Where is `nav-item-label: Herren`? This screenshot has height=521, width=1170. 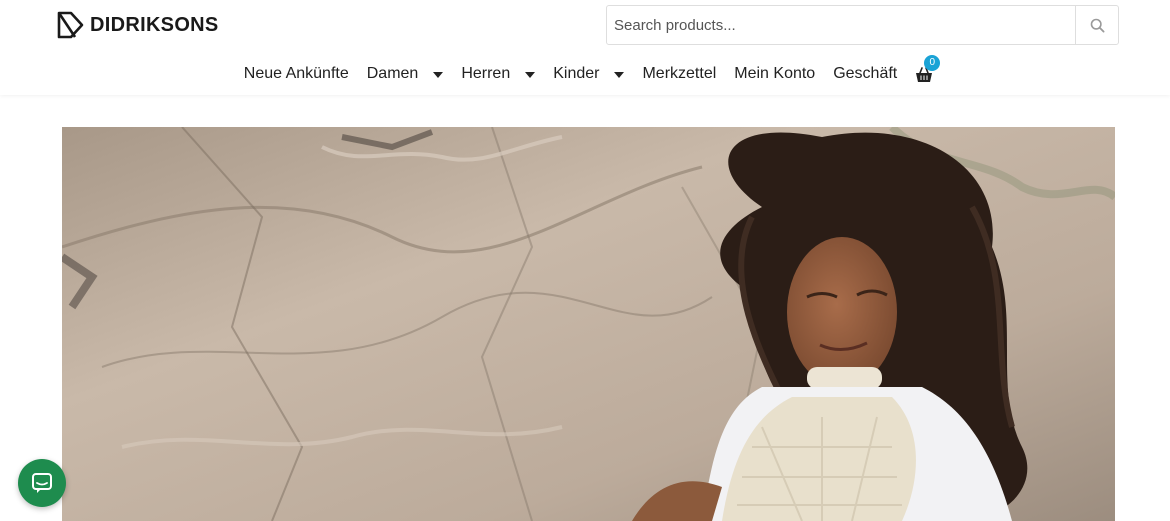 nav-item-label: Herren is located at coordinates (486, 73).